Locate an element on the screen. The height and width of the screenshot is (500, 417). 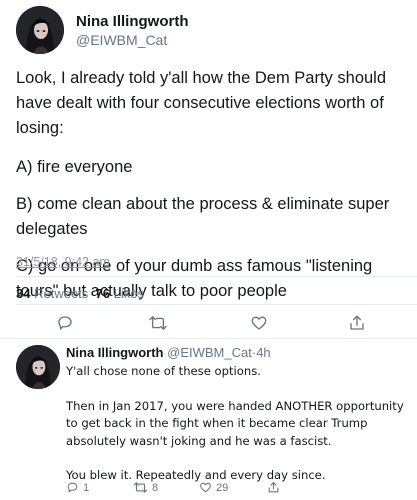
likes-count: 76 is located at coordinates (103, 293).